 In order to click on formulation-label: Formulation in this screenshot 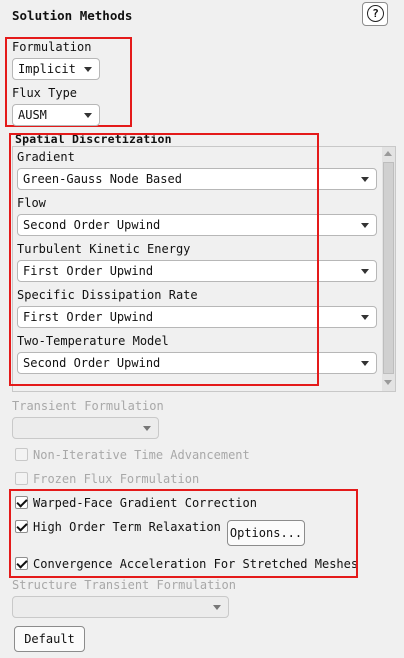, I will do `click(52, 47)`.